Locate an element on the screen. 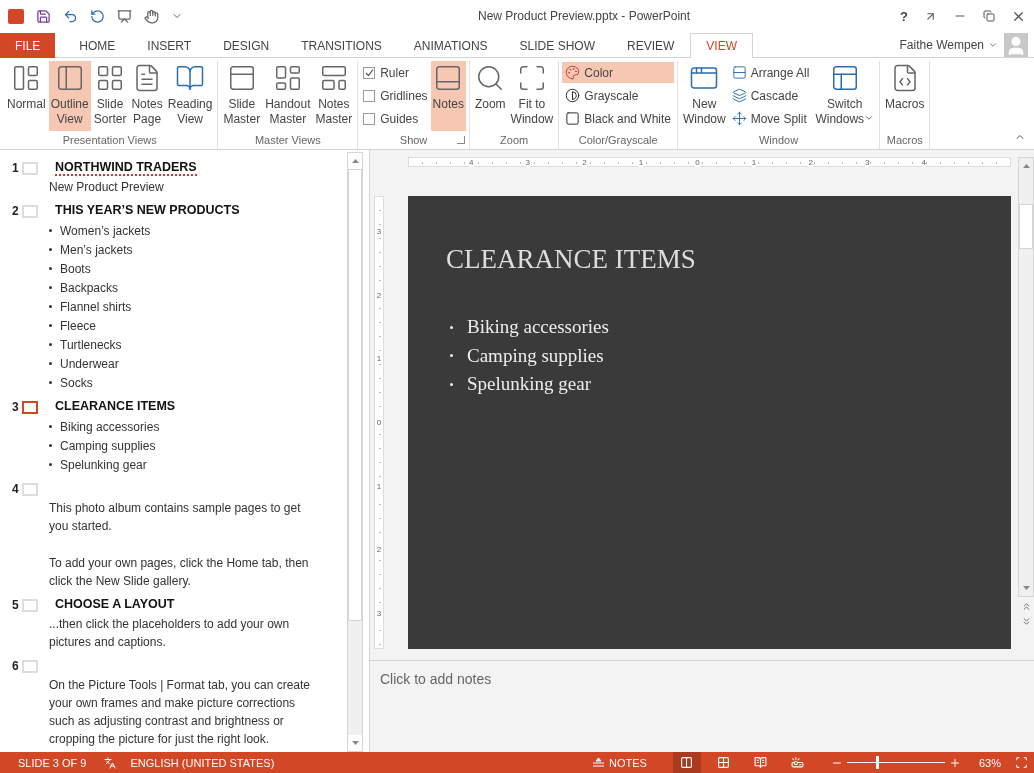  slide-number: 1 is located at coordinates (15, 168).